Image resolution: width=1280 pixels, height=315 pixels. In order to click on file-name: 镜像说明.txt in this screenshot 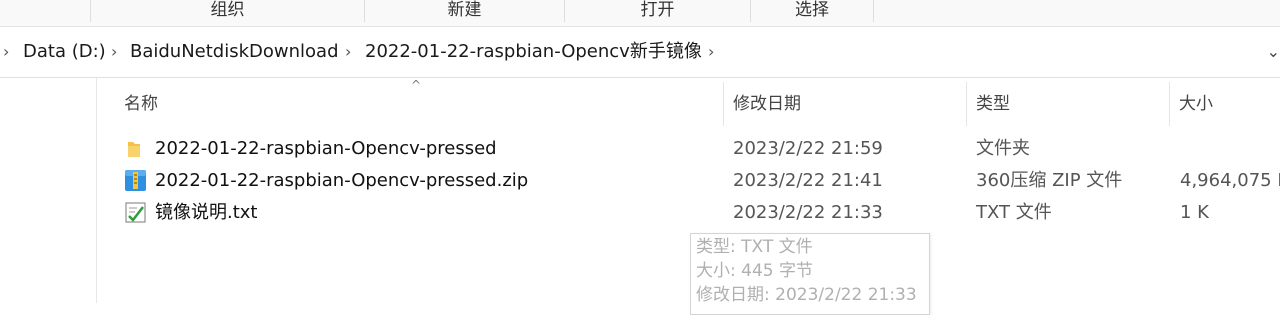, I will do `click(206, 213)`.